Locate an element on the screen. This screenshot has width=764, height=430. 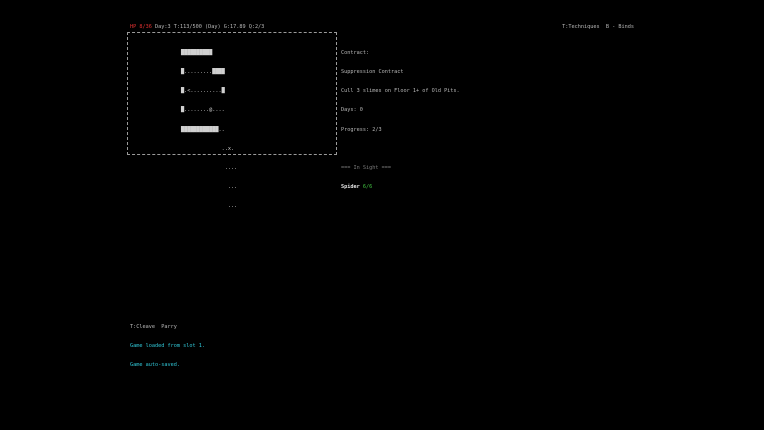
log-message: Game loaded from slot 1. is located at coordinates (167, 346).